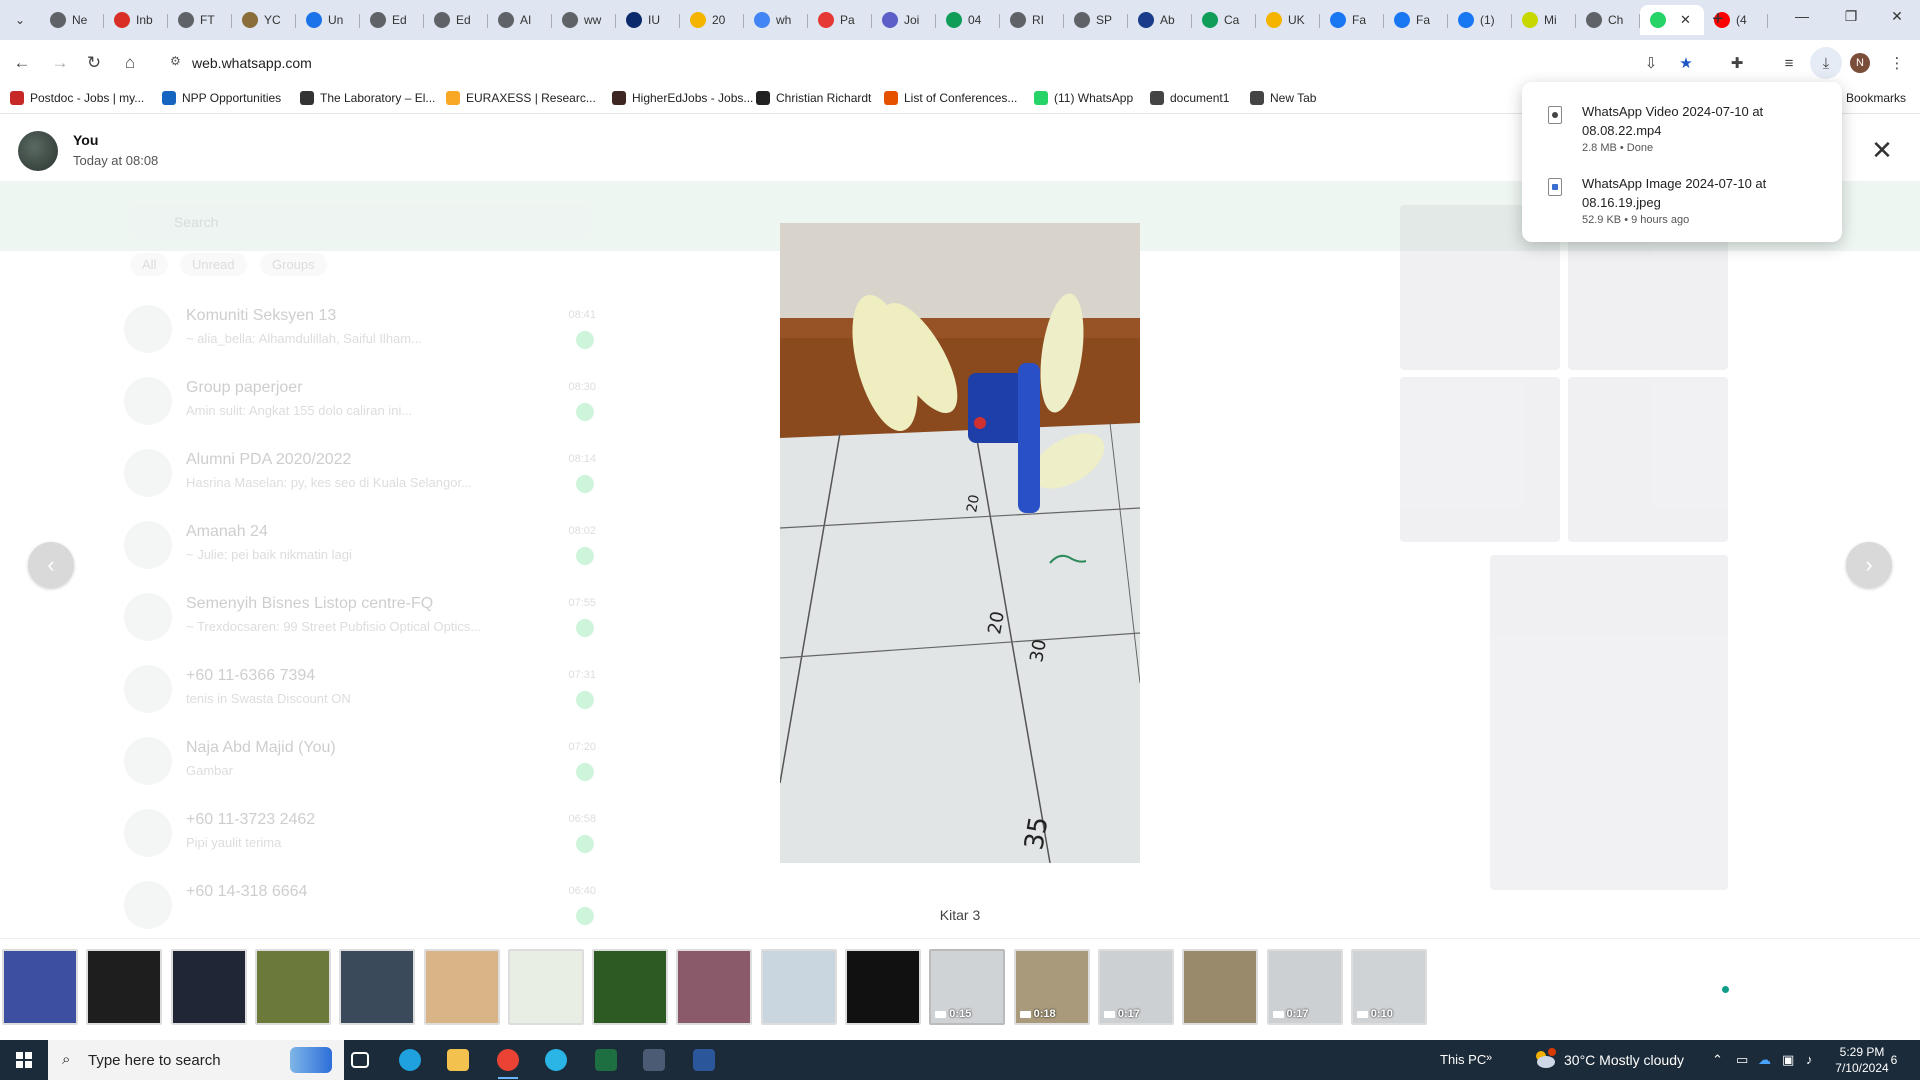 This screenshot has width=1920, height=1080. What do you see at coordinates (130, 63) in the screenshot?
I see `home-button: ⌂` at bounding box center [130, 63].